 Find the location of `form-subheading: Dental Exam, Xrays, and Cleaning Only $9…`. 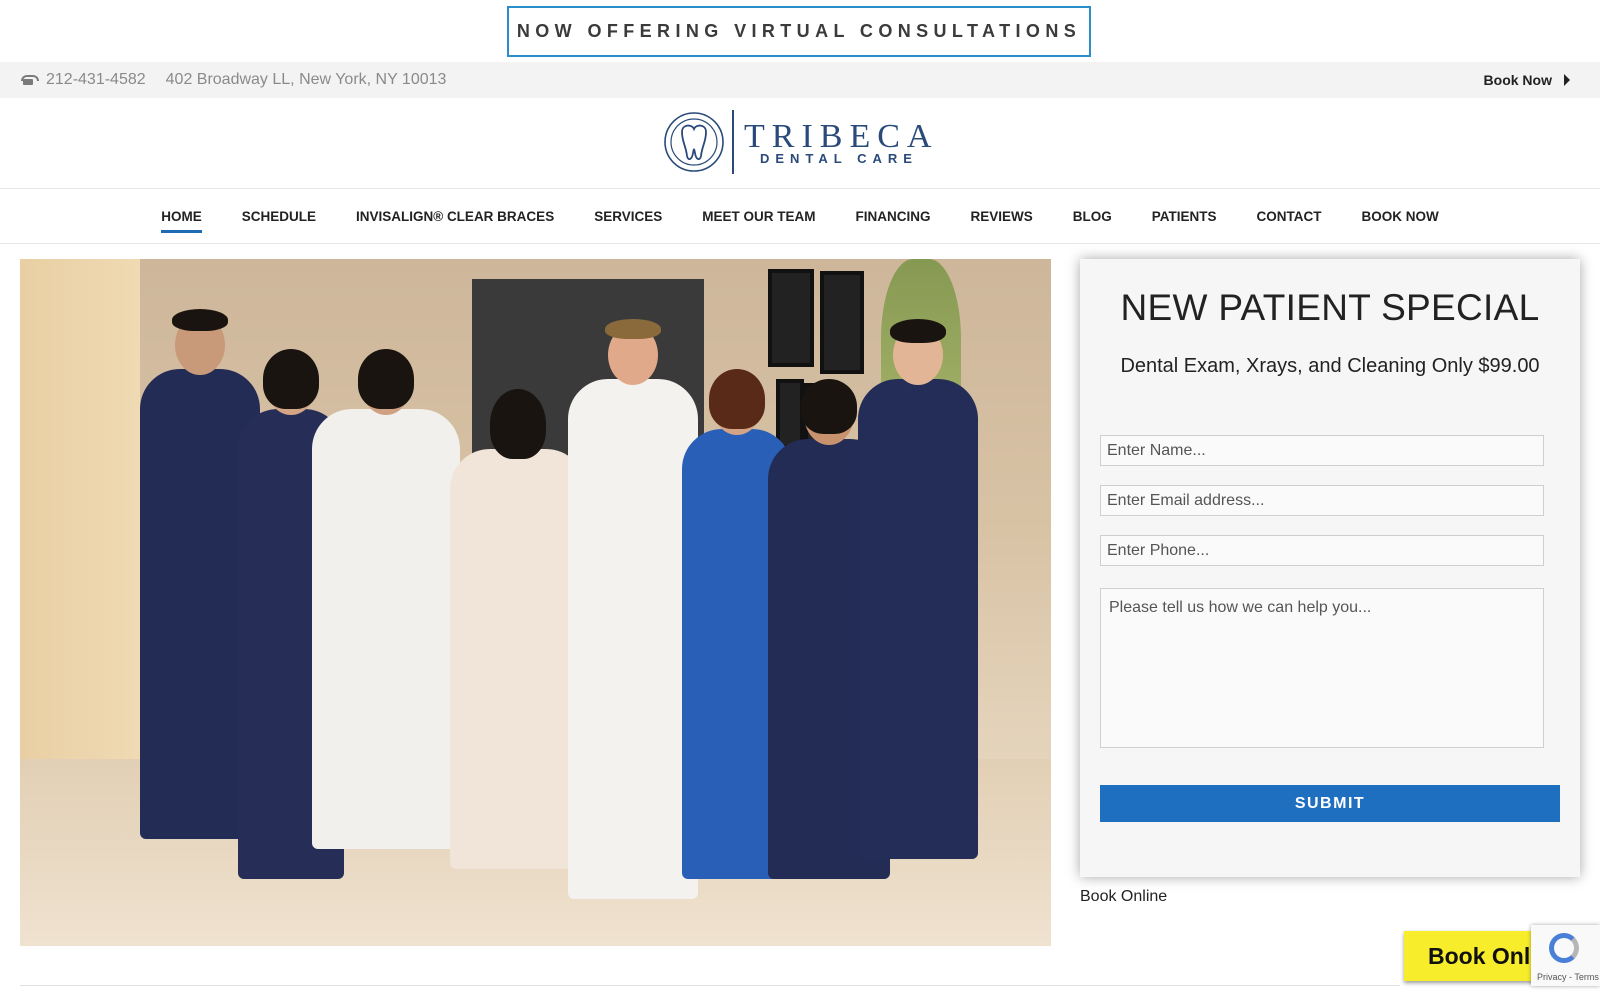

form-subheading: Dental Exam, Xrays, and Cleaning Only $9… is located at coordinates (1330, 366).